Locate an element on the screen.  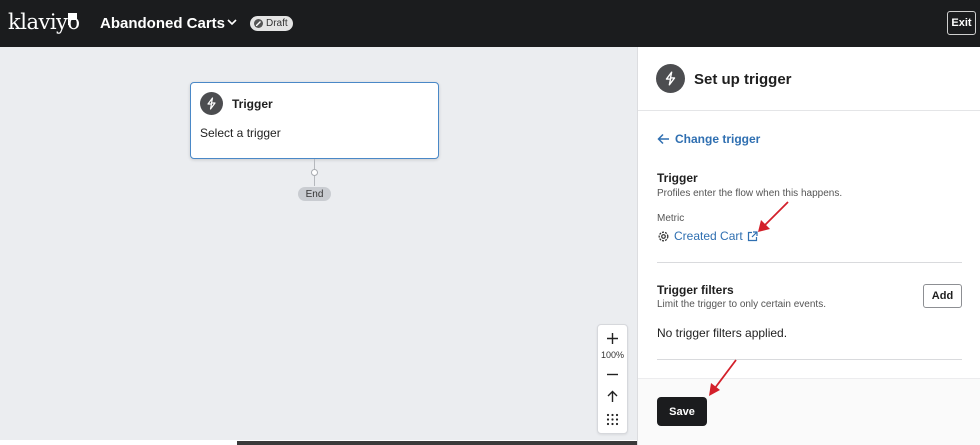
minus-icon is located at coordinates (612, 374).